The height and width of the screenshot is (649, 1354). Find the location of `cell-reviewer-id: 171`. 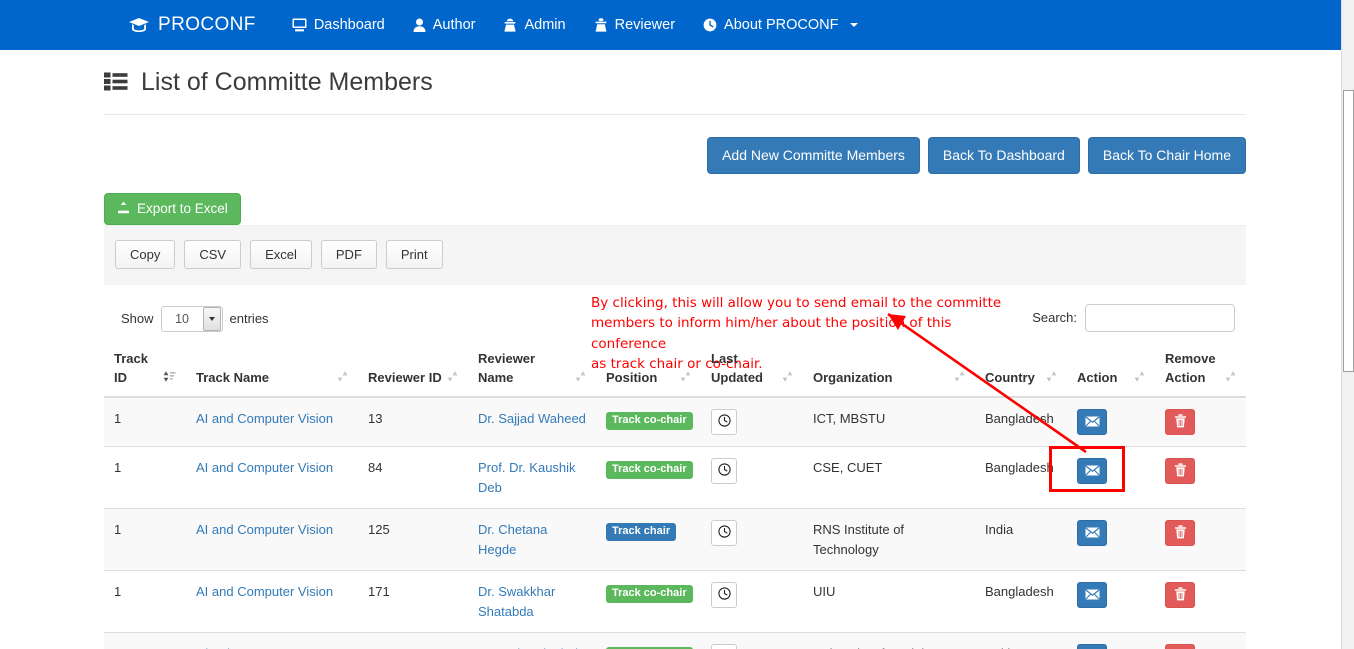

cell-reviewer-id: 171 is located at coordinates (413, 601).